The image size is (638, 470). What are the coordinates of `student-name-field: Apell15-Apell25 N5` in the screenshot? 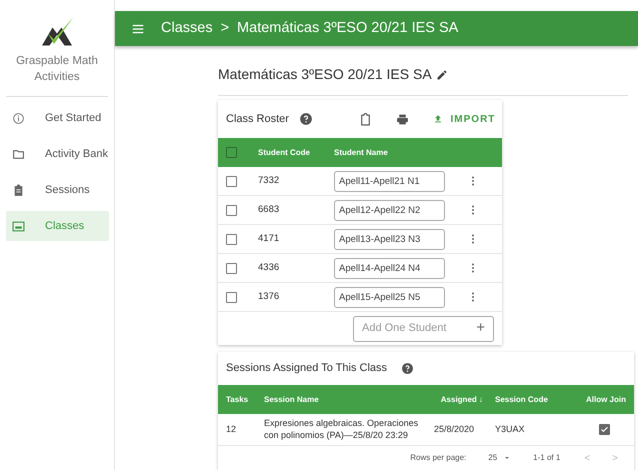 It's located at (389, 297).